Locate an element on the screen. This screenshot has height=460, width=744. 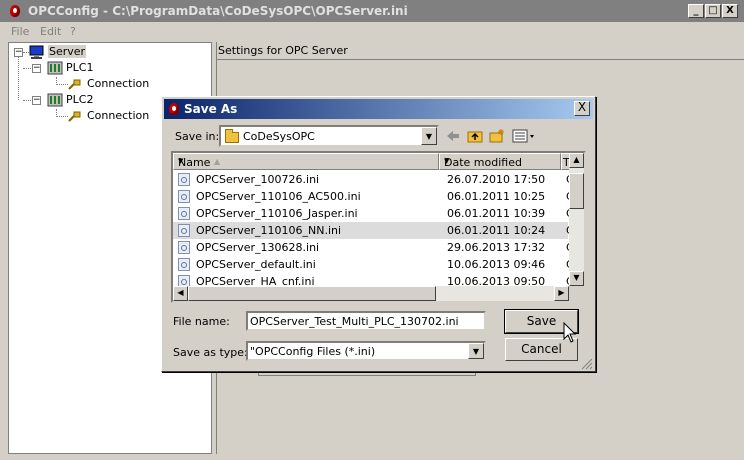
scroll-down-button: ▼ is located at coordinates (576, 278).